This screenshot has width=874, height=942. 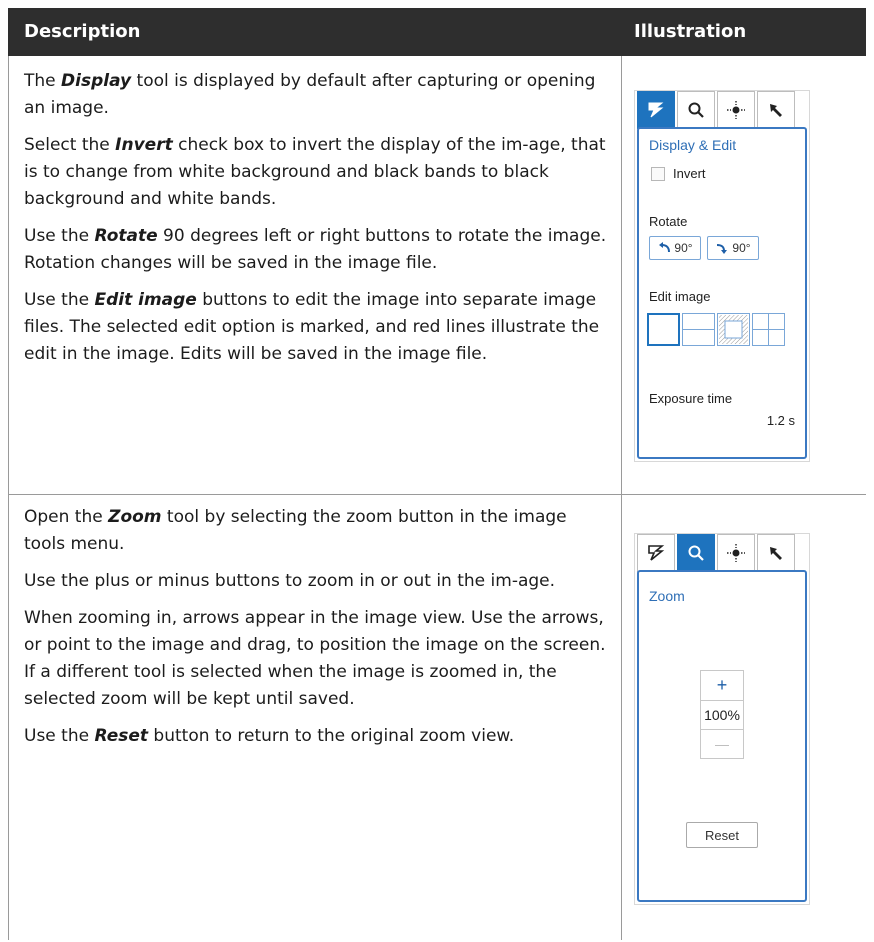 What do you see at coordinates (658, 174) in the screenshot?
I see `invert-checkbox` at bounding box center [658, 174].